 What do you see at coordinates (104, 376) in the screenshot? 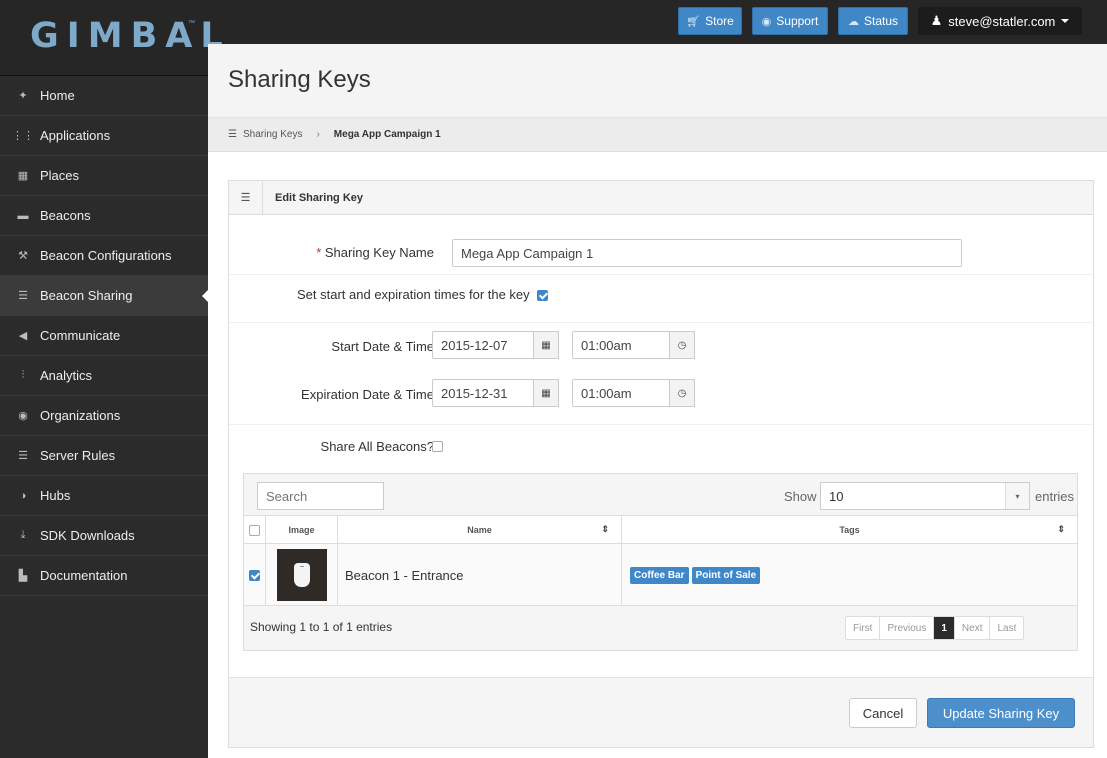
I see `sidebar-item-analytics: ⫶ Analytics` at bounding box center [104, 376].